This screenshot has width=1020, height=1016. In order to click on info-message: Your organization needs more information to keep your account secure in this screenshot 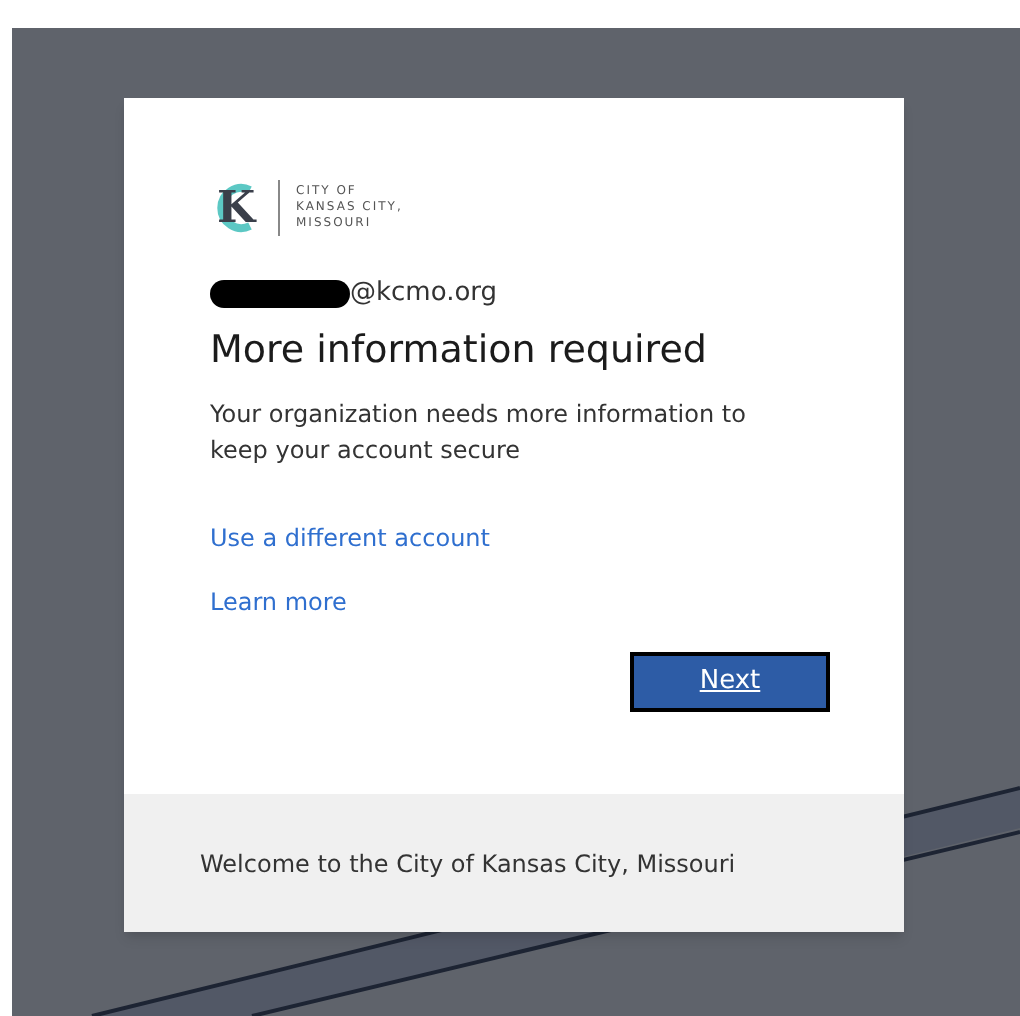, I will do `click(479, 433)`.